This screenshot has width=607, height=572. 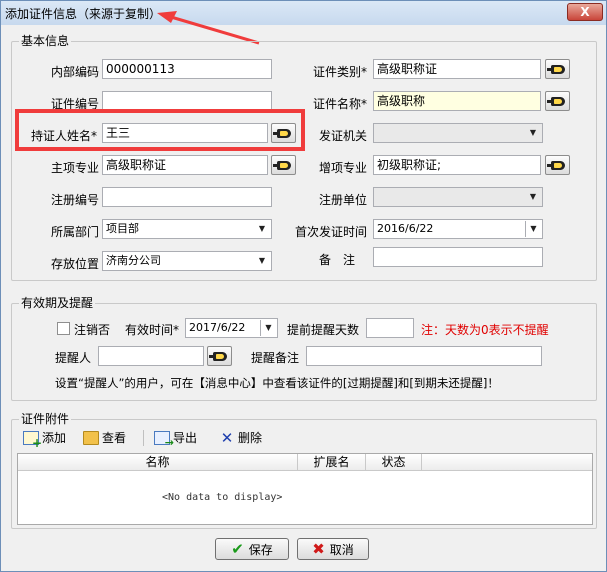 I want to click on first-issue-label: 首次发证时间, so click(x=331, y=232).